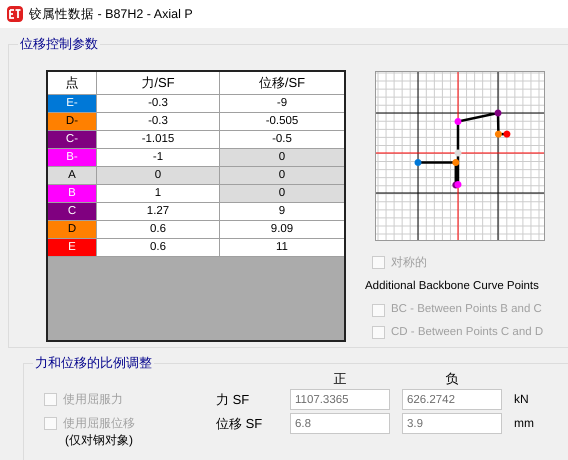  Describe the element at coordinates (59, 44) in the screenshot. I see `group-title: 位移控制参数` at that location.